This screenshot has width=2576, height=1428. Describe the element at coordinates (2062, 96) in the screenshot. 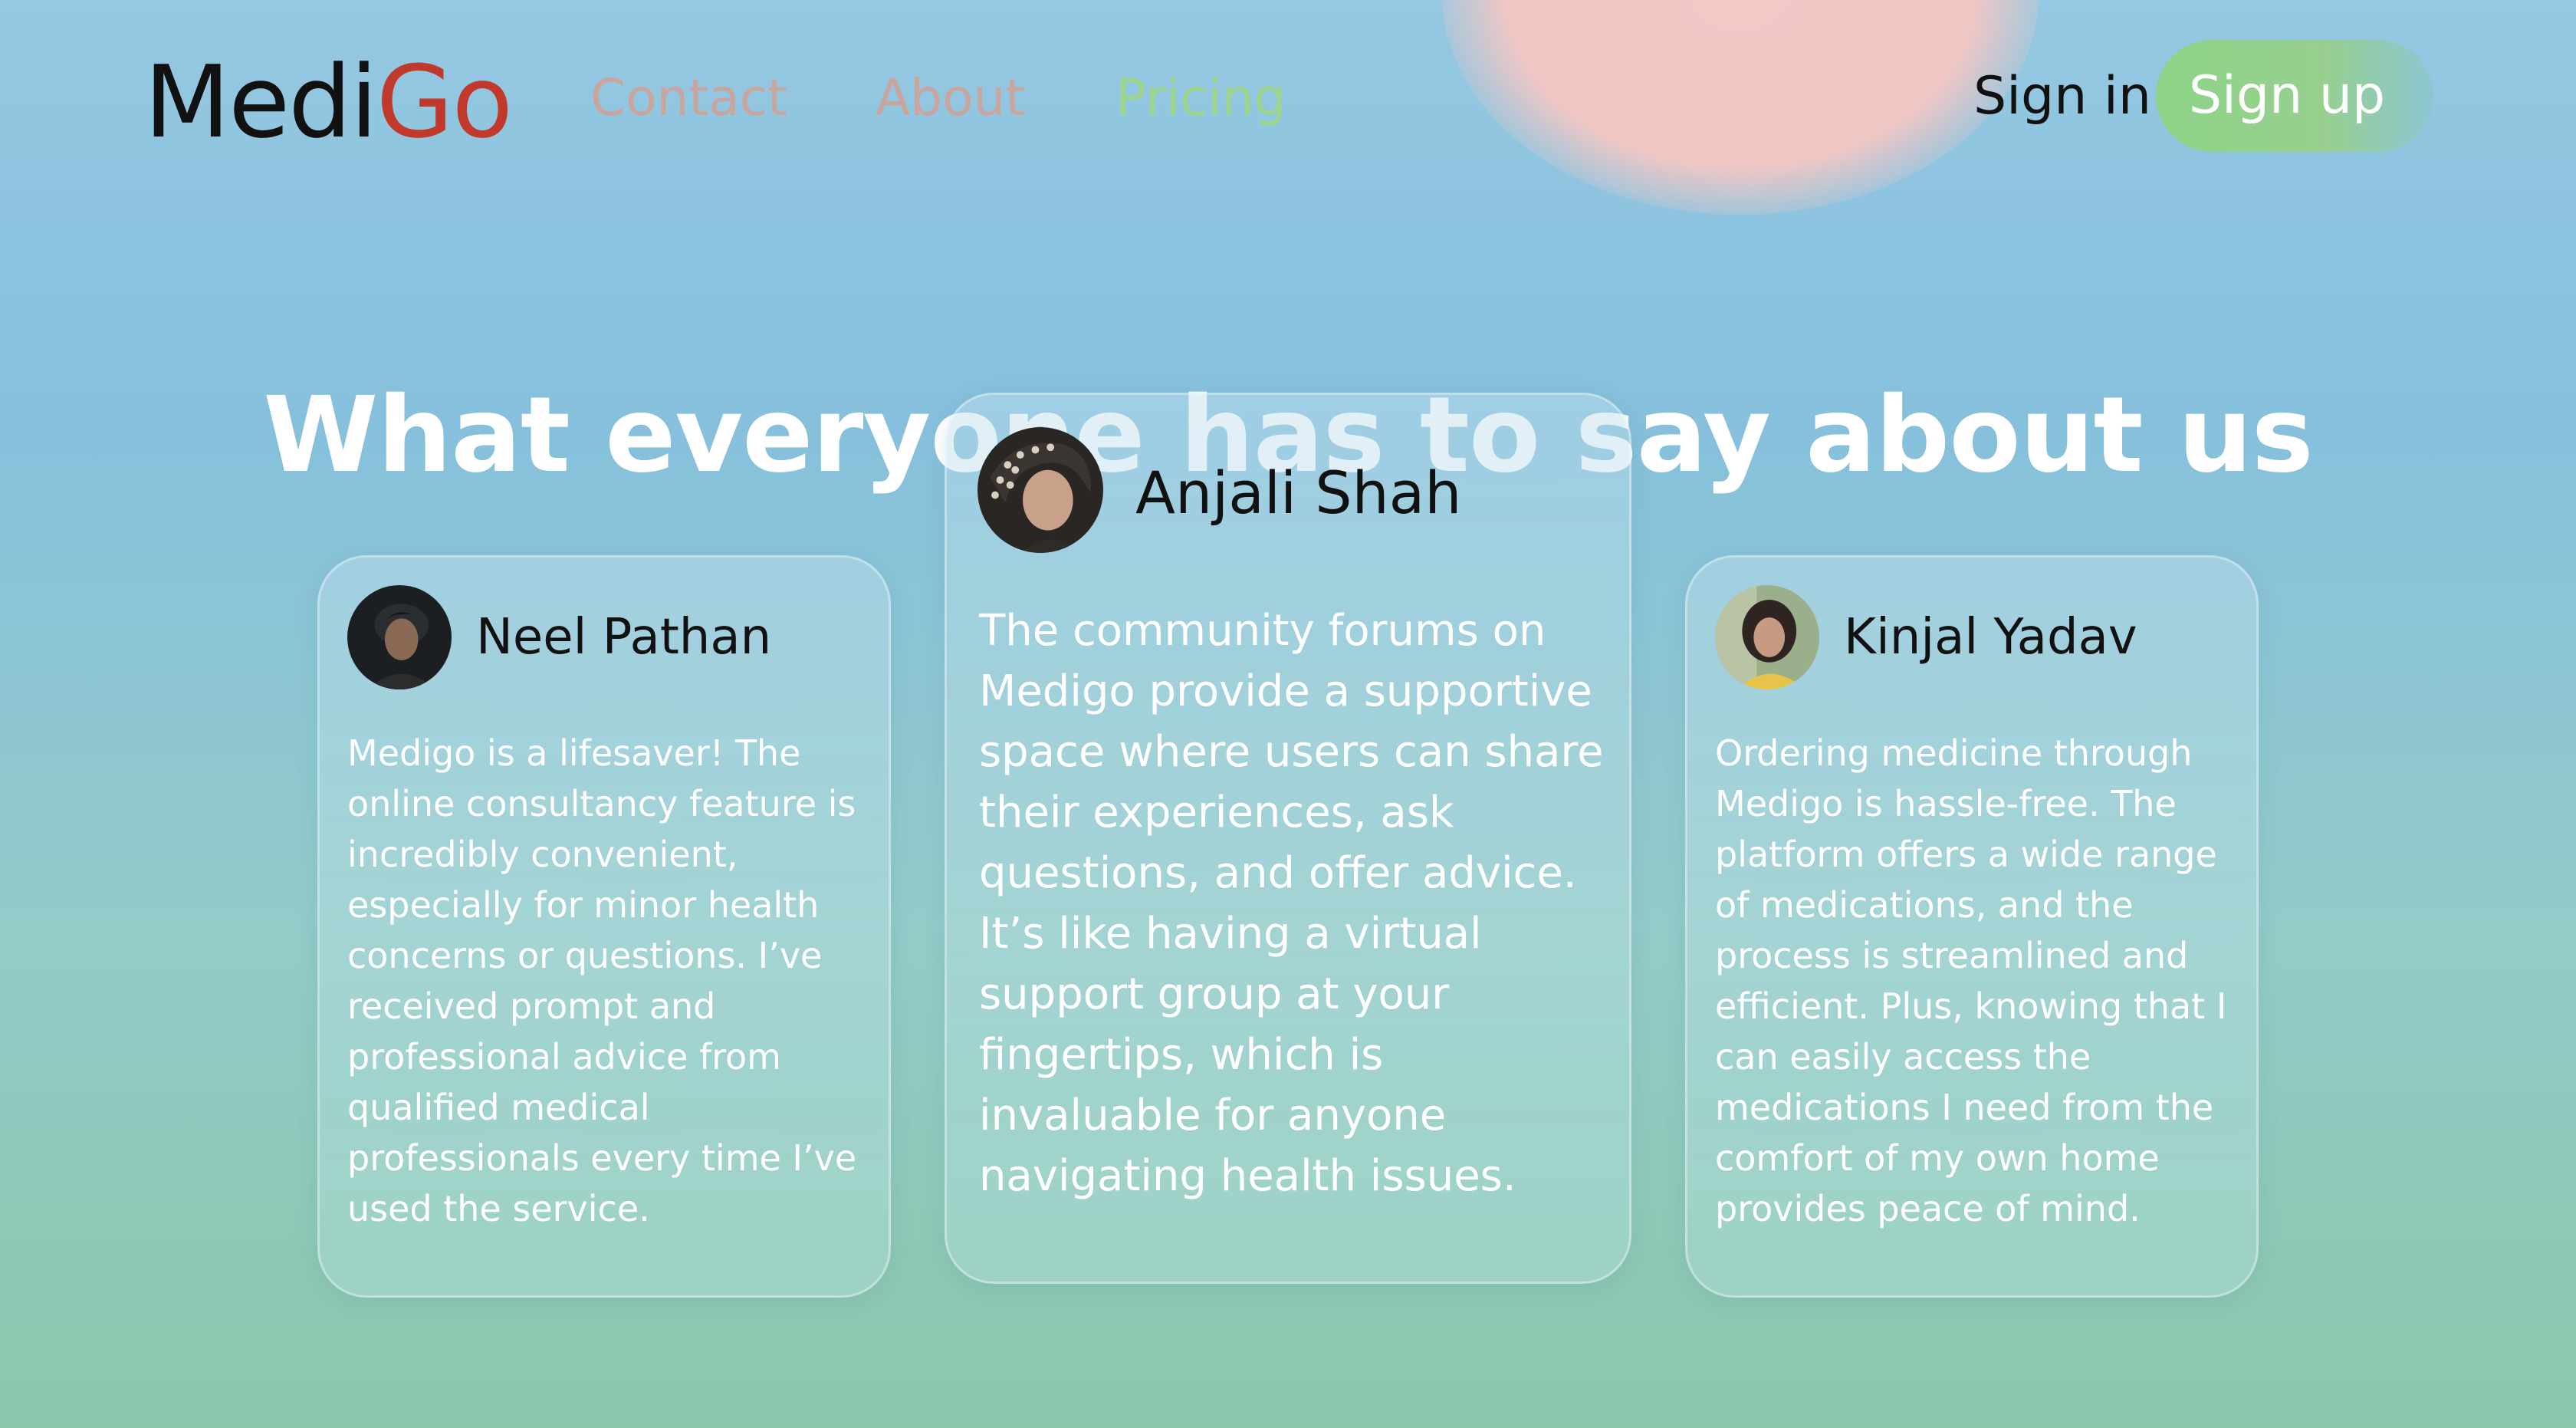

I see `sign-in-link: Sign in` at that location.